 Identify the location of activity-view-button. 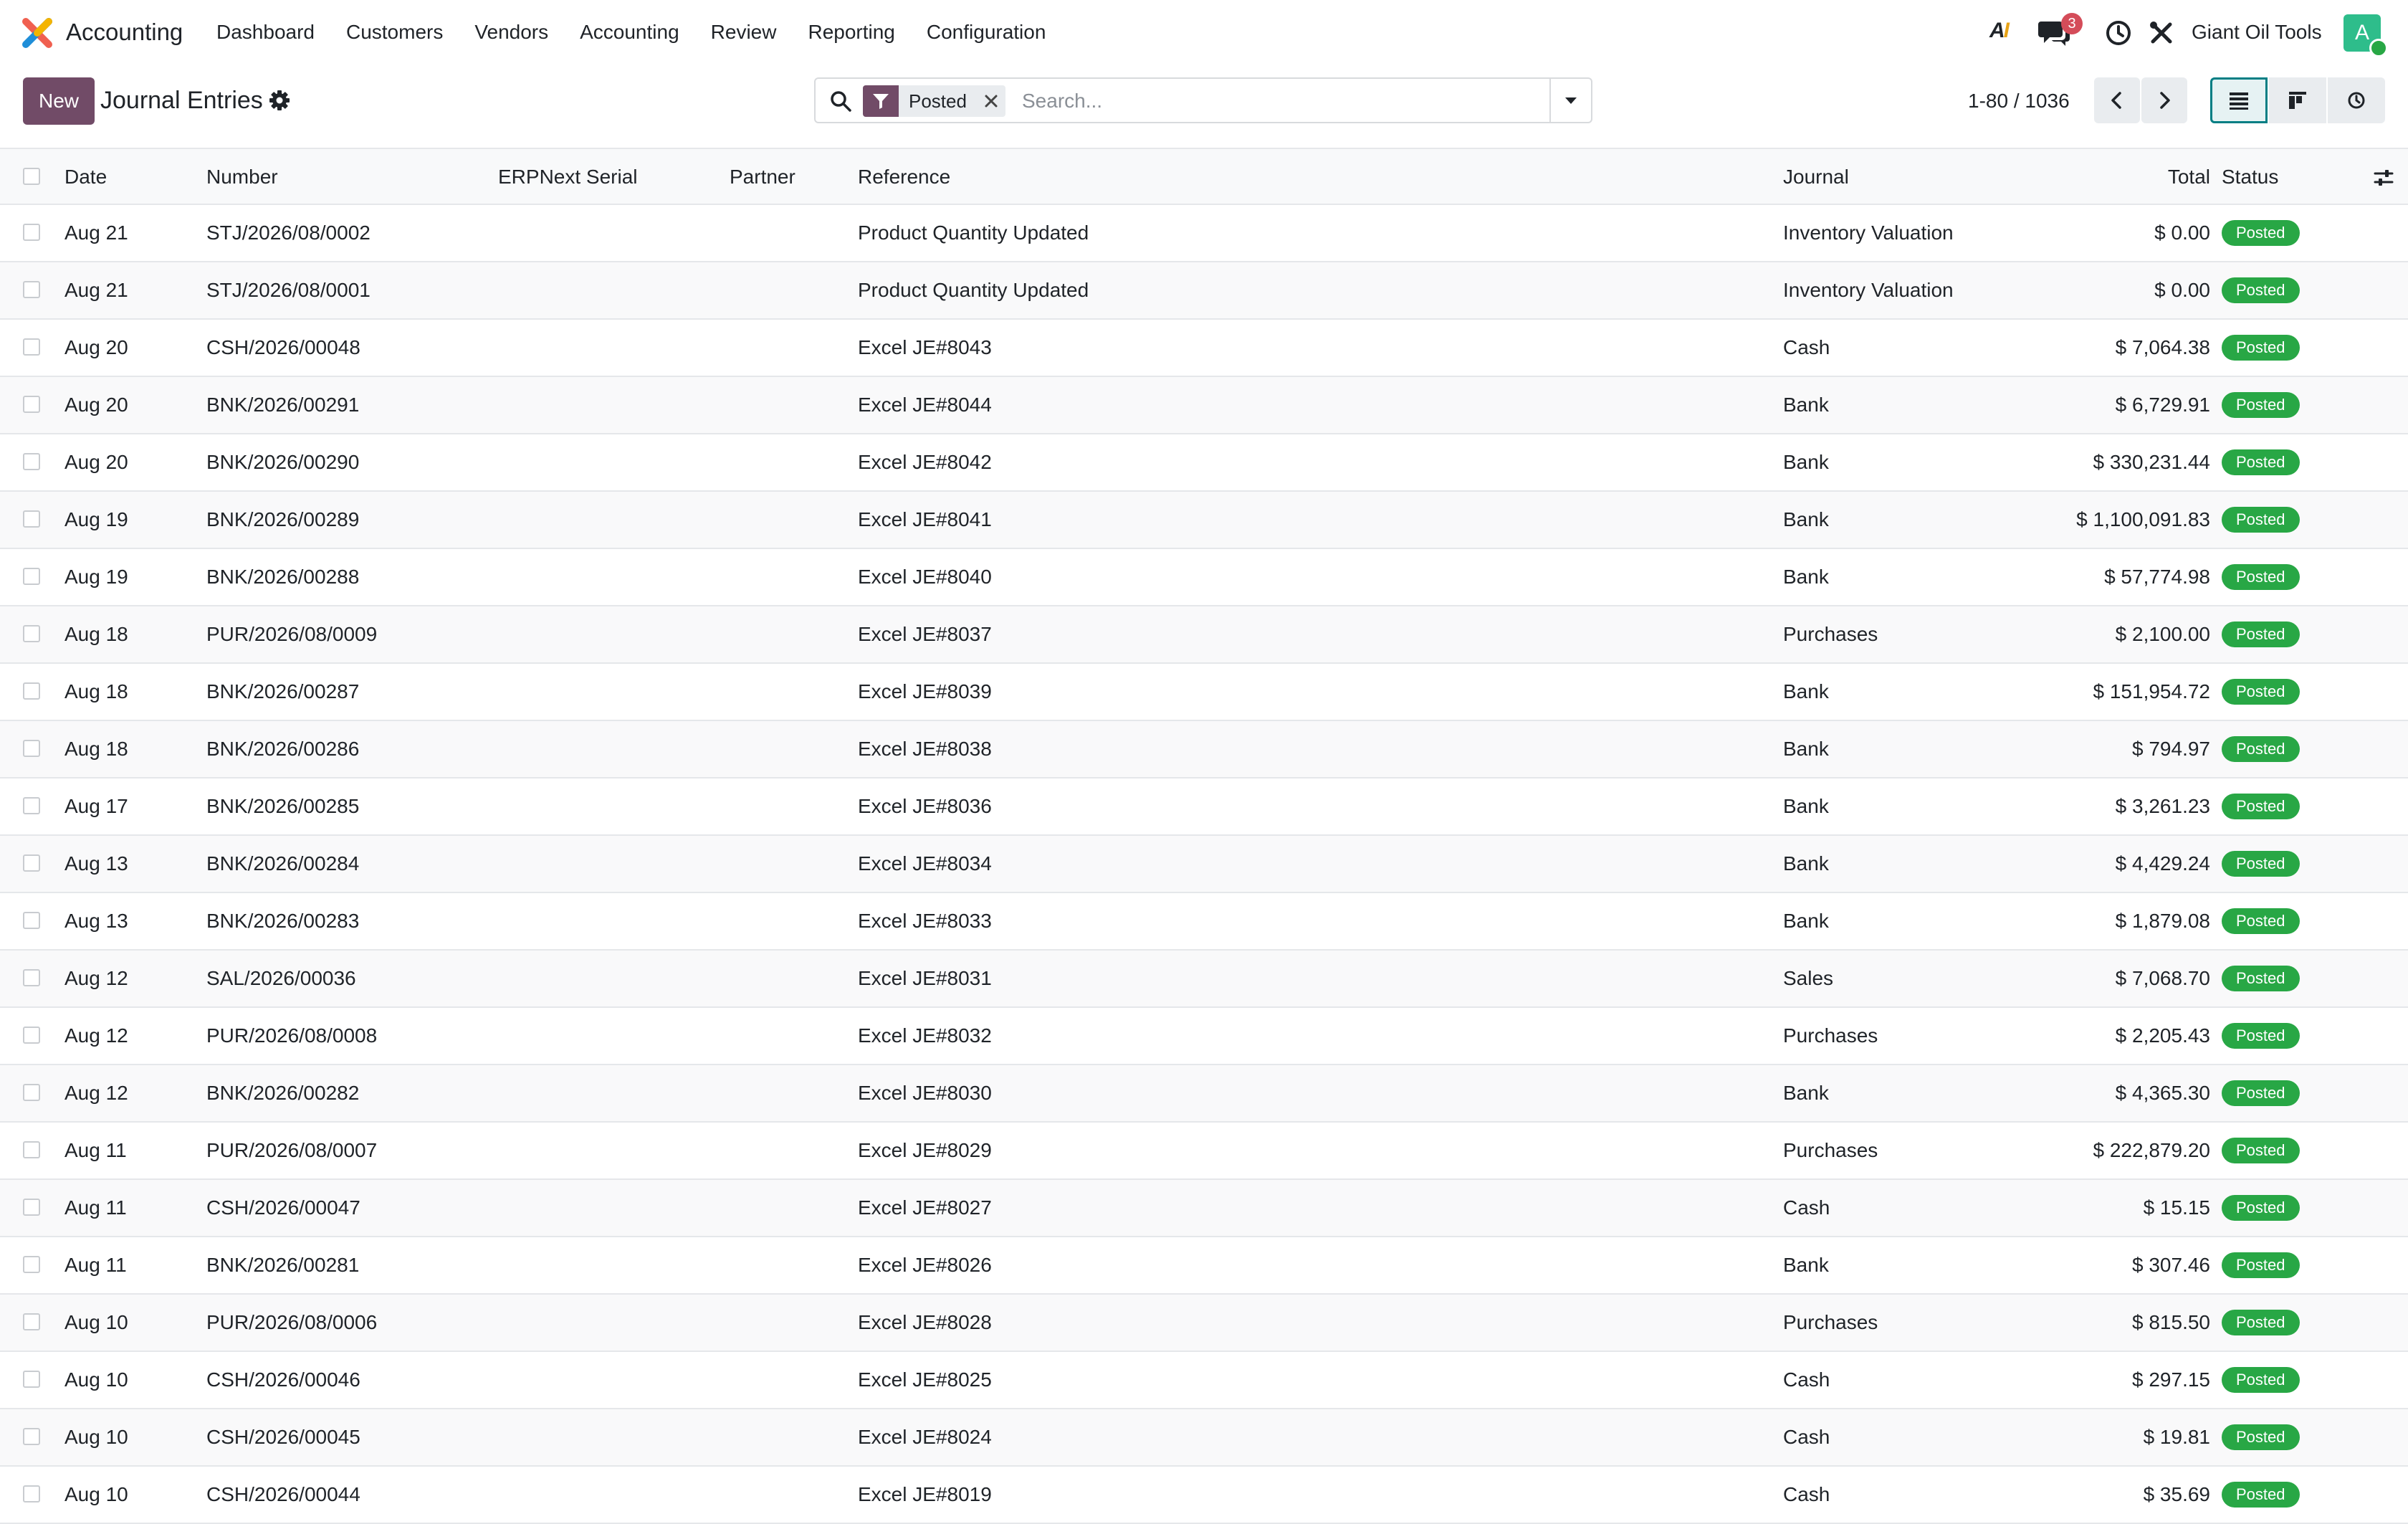
(2356, 100).